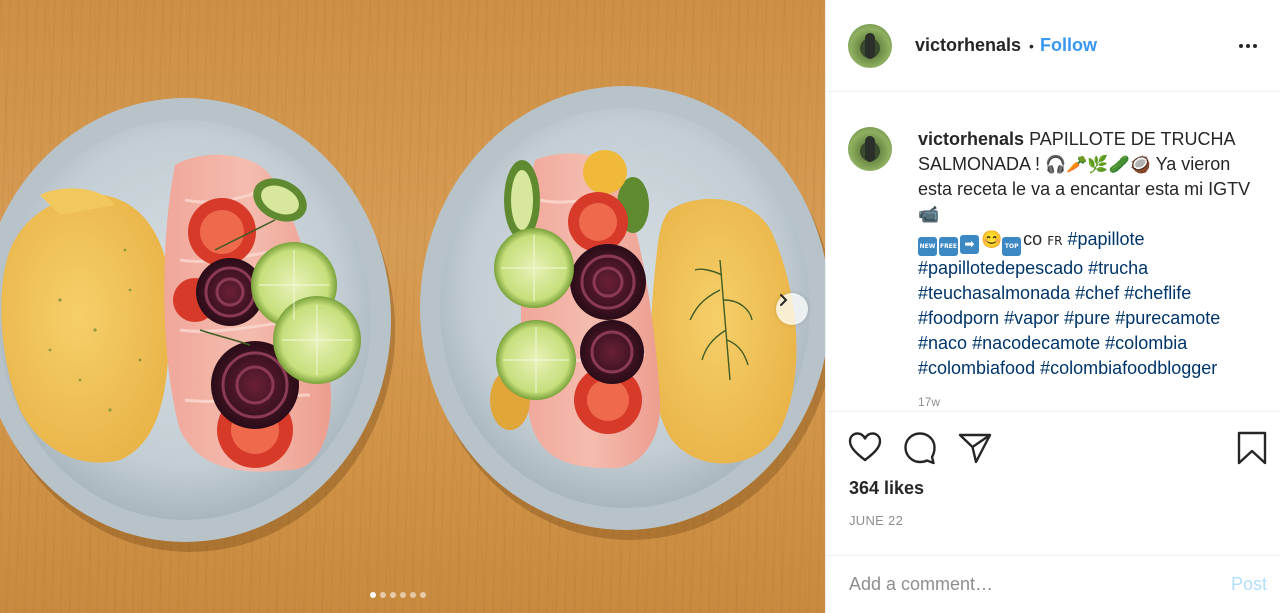 This screenshot has height=613, width=1280. What do you see at coordinates (870, 45) in the screenshot?
I see `avatar` at bounding box center [870, 45].